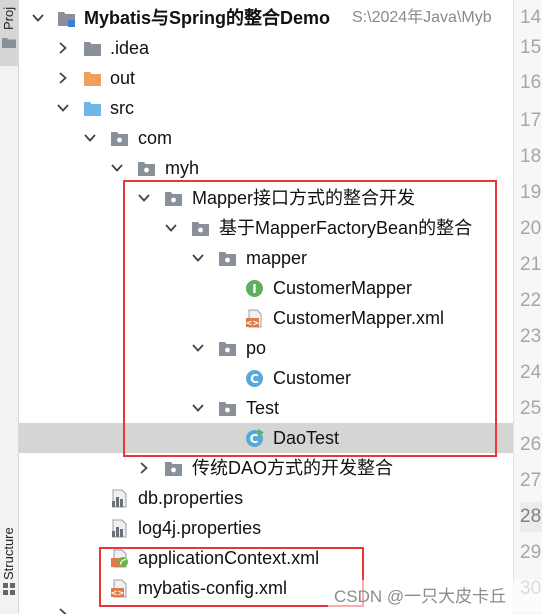 Image resolution: width=542 pixels, height=614 pixels. I want to click on tree-item-db-properties: db.properties, so click(266, 498).